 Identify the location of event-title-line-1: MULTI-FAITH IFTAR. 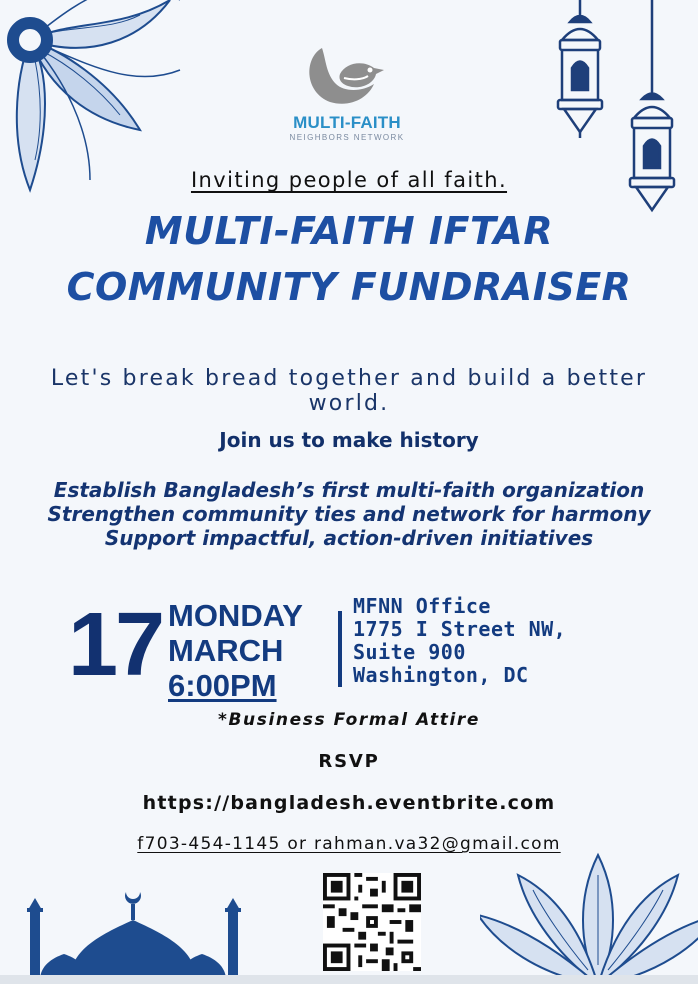
(349, 231).